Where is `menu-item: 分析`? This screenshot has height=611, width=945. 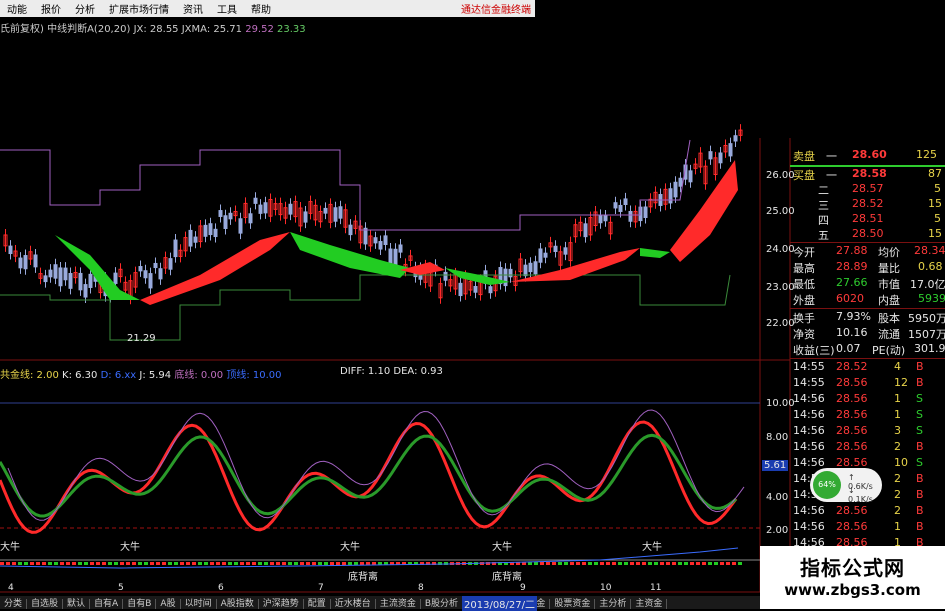
menu-item: 分析 is located at coordinates (85, 8).